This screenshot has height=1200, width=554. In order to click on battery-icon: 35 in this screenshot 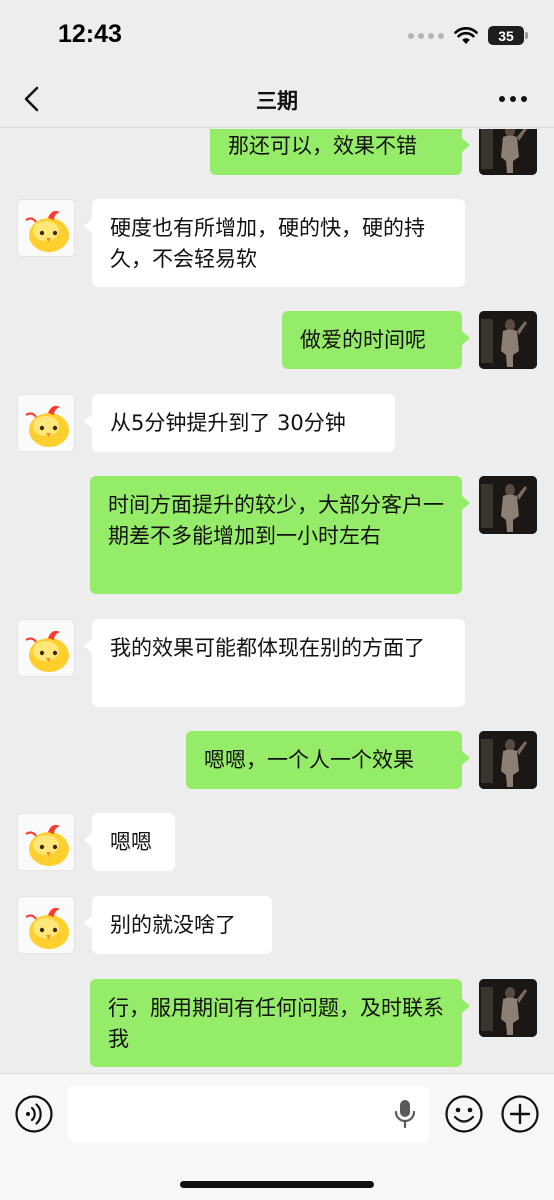, I will do `click(508, 35)`.